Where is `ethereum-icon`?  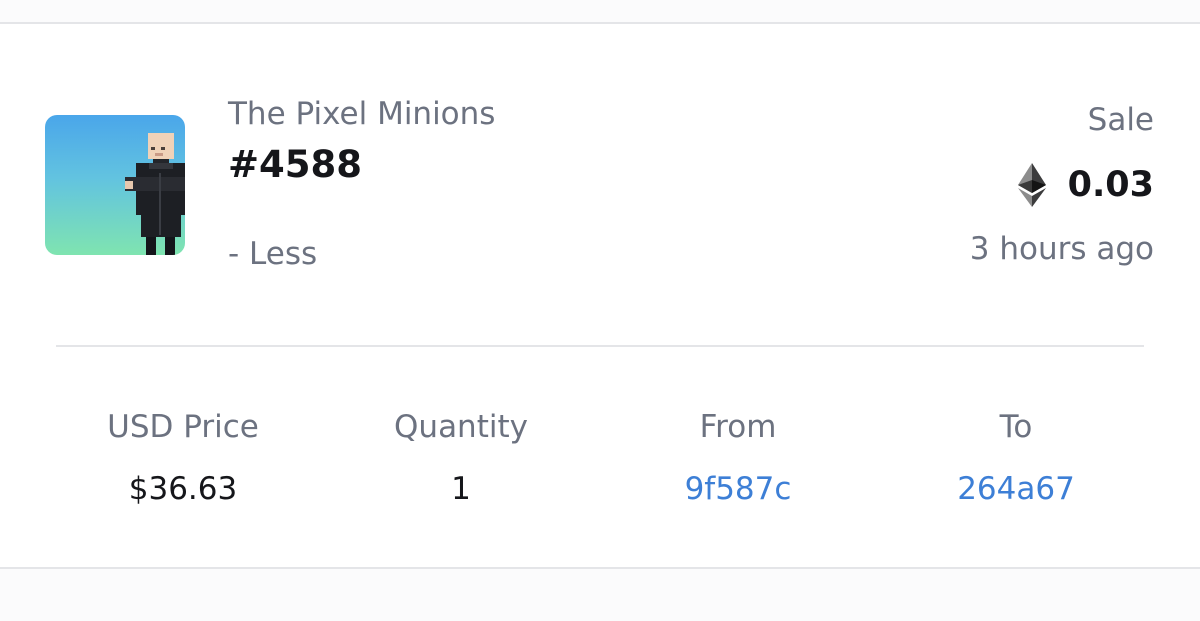
ethereum-icon is located at coordinates (1031, 185).